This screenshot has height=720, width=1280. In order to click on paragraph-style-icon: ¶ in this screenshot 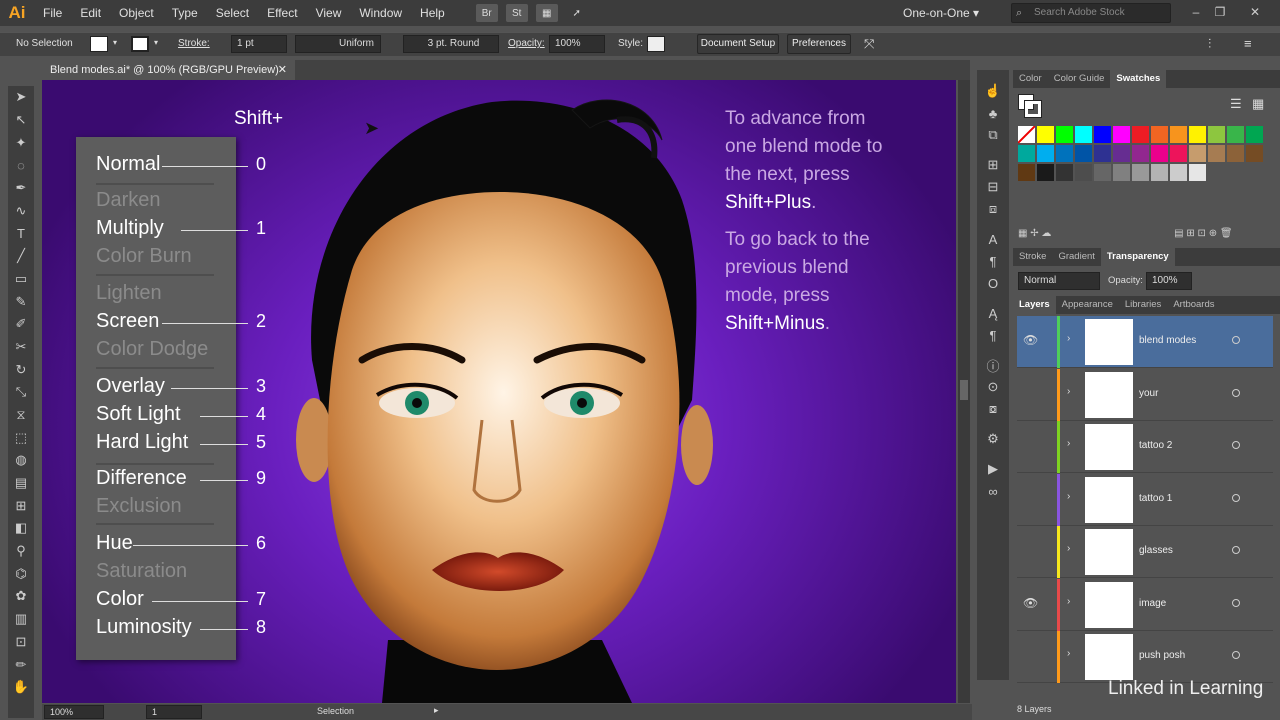, I will do `click(993, 335)`.